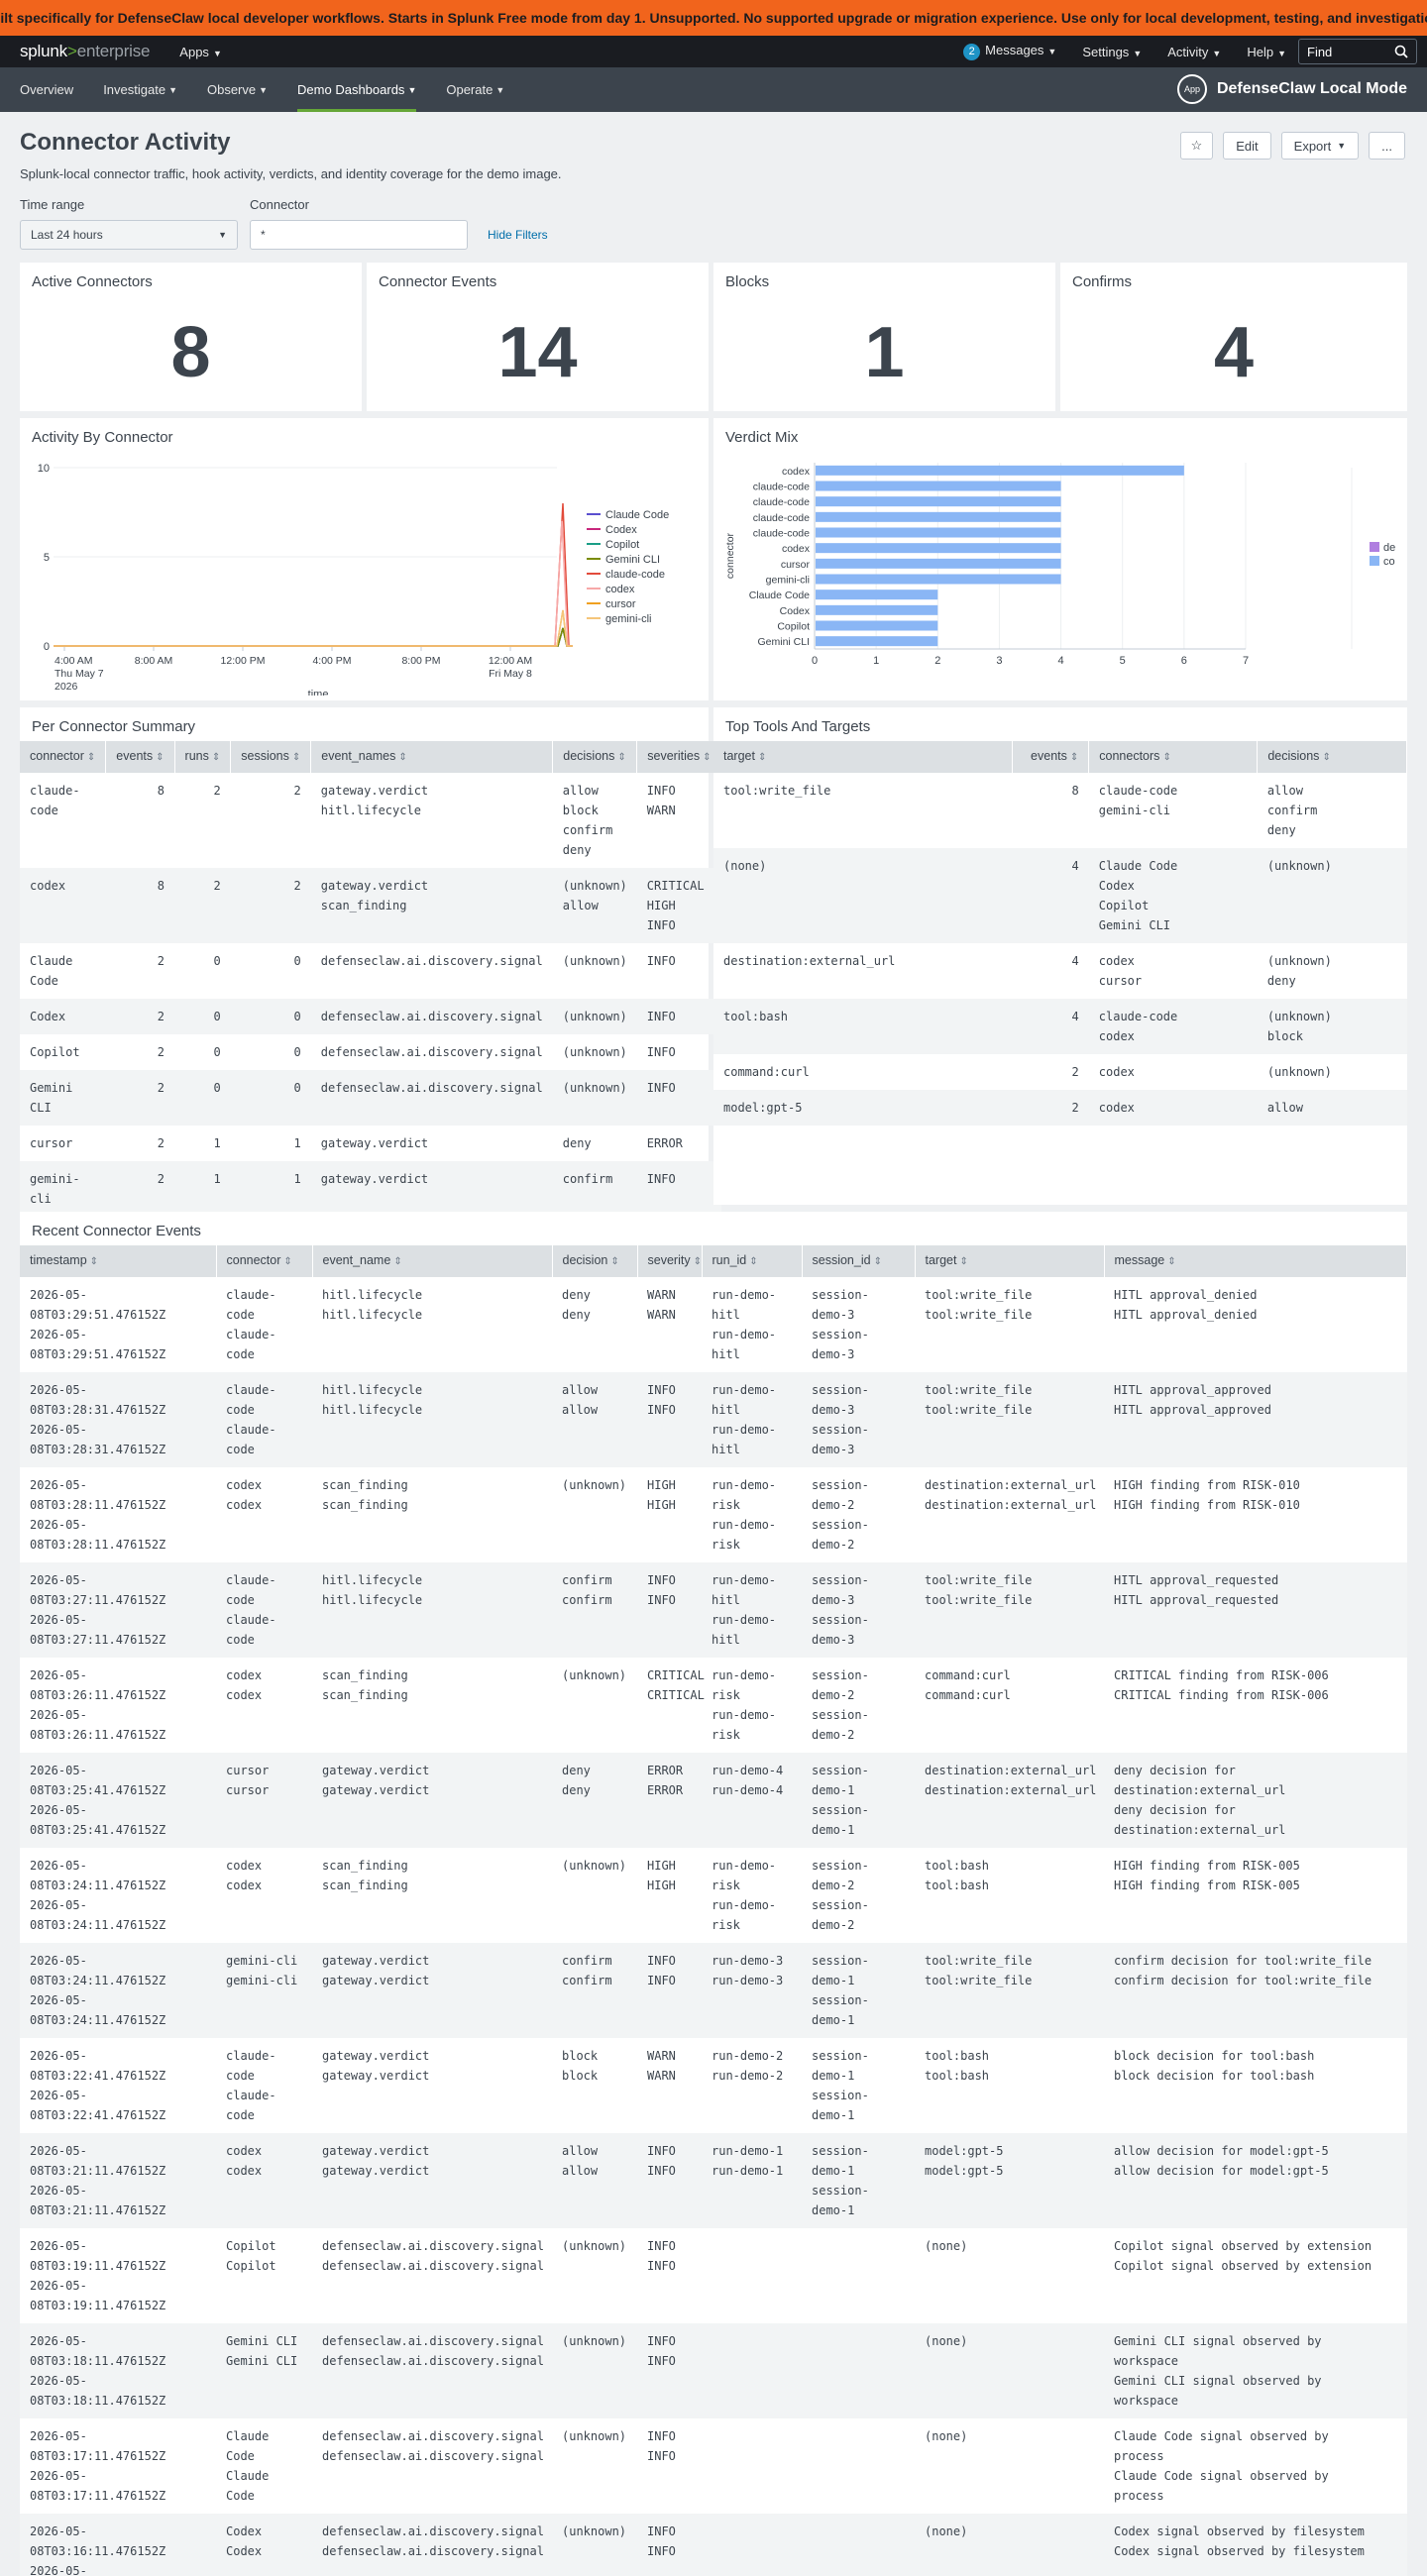 Image resolution: width=1427 pixels, height=2576 pixels. I want to click on apps-menu: Apps ▼, so click(200, 52).